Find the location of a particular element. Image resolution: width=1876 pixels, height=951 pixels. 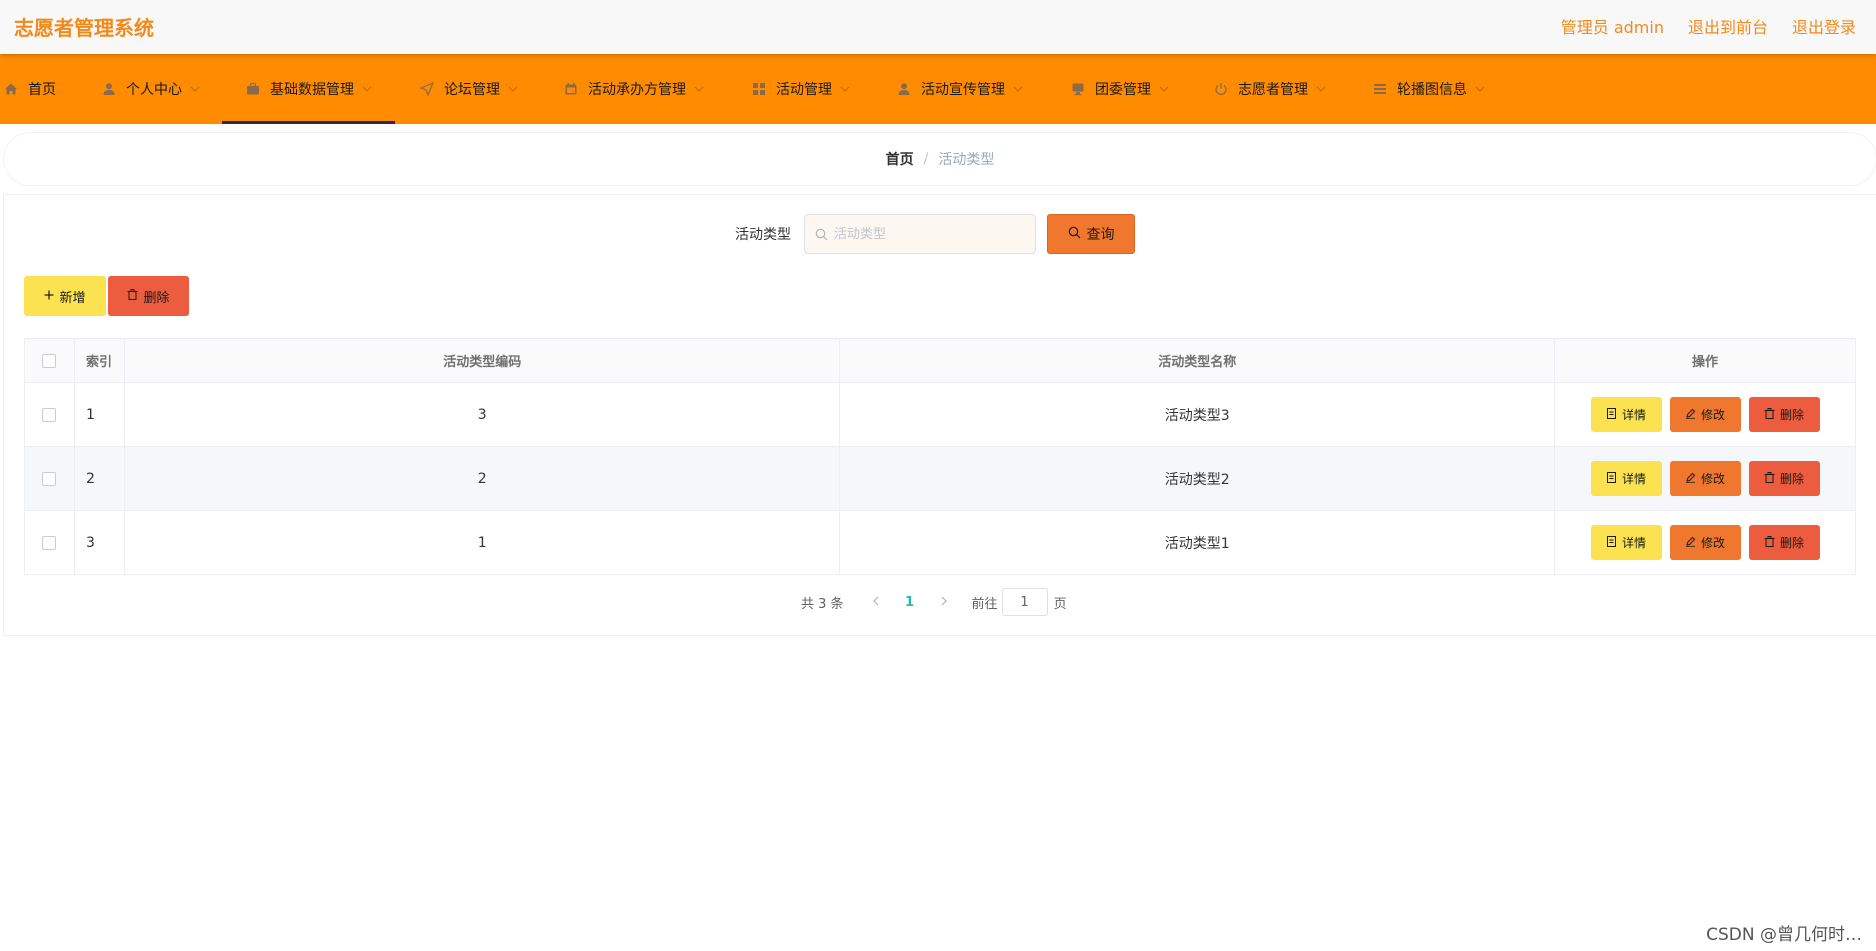

table-row: 3 1 活动类型1 详情 修改 删除 is located at coordinates (940, 542).